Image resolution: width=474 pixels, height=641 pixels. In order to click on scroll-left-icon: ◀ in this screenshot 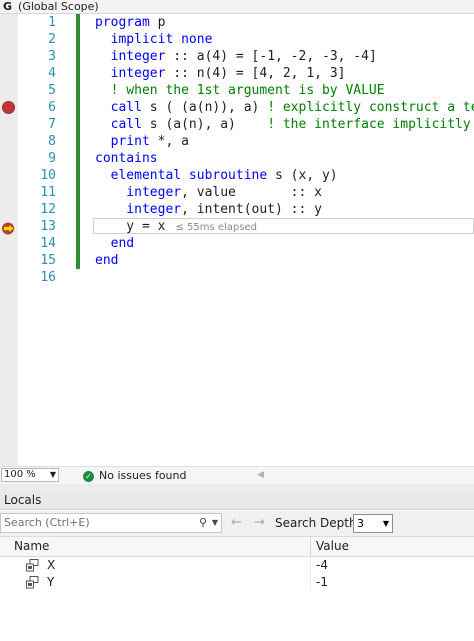, I will do `click(260, 475)`.